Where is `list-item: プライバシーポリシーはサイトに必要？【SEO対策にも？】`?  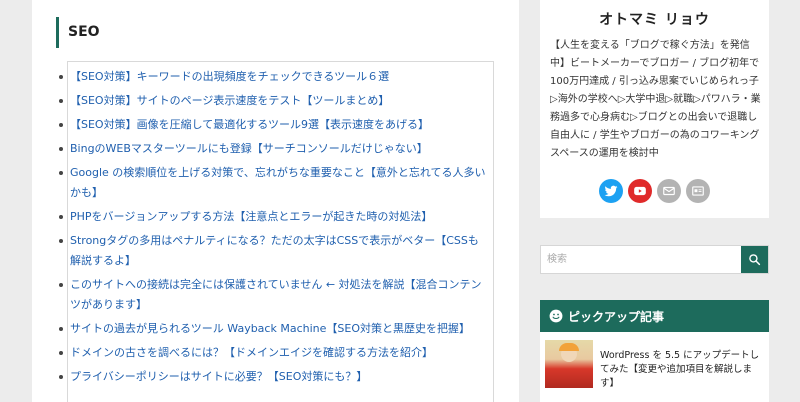 list-item: プライバシーポリシーはサイトに必要？【SEO対策にも？】 is located at coordinates (276, 377).